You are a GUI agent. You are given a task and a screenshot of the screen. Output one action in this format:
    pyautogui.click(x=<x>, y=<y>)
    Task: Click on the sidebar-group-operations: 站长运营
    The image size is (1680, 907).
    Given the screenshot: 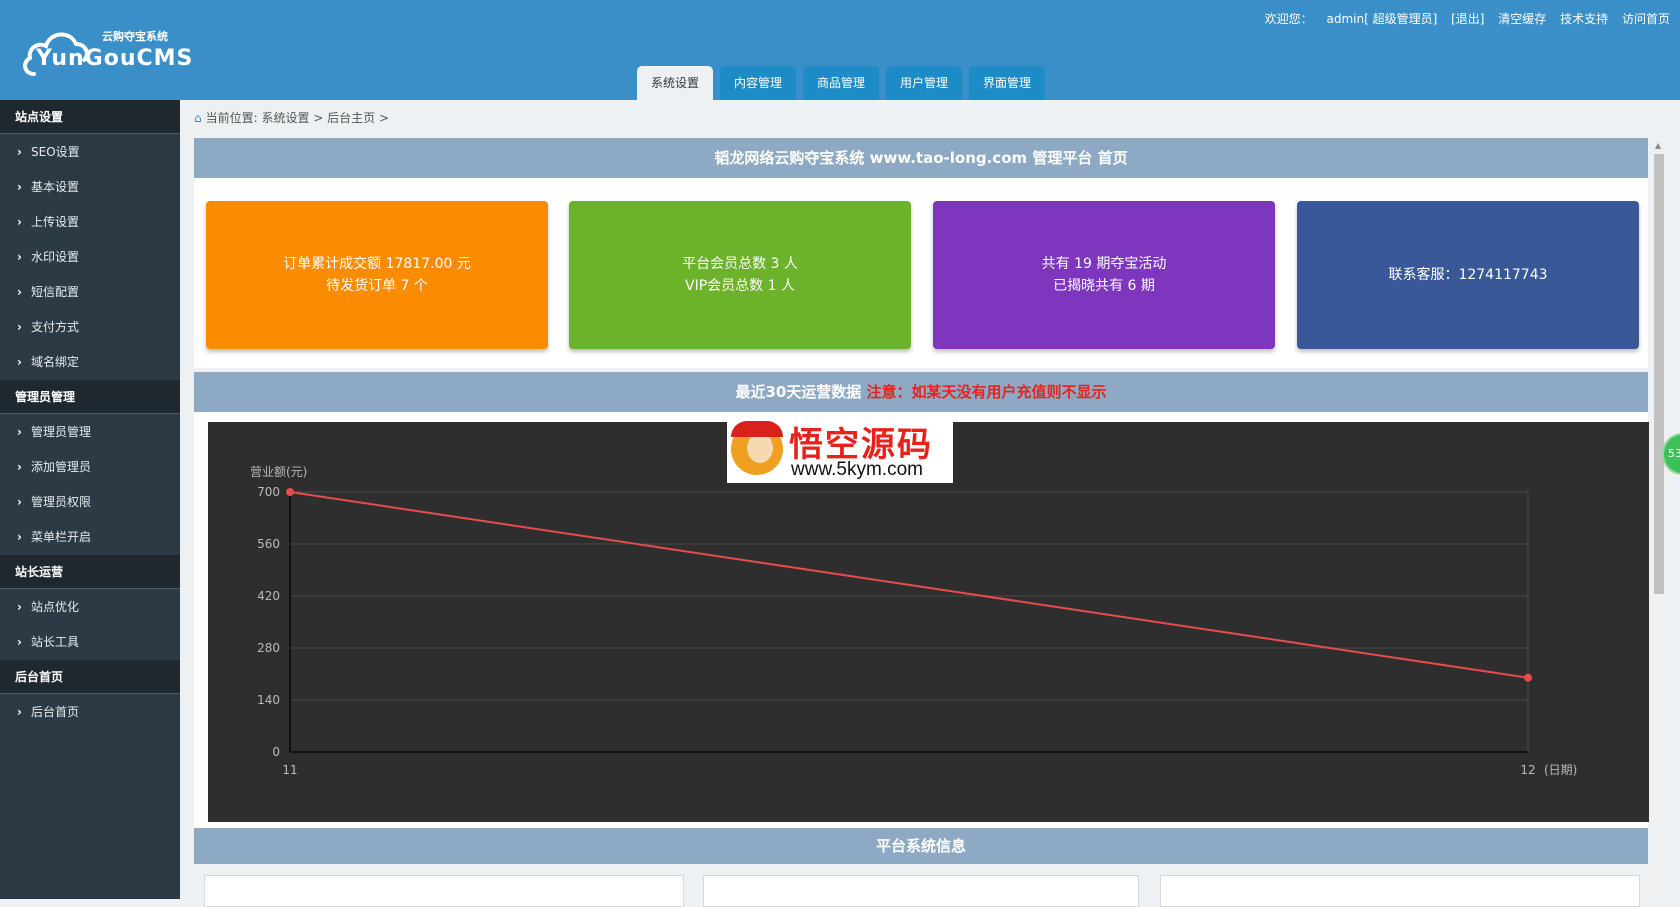 What is the action you would take?
    pyautogui.click(x=90, y=572)
    